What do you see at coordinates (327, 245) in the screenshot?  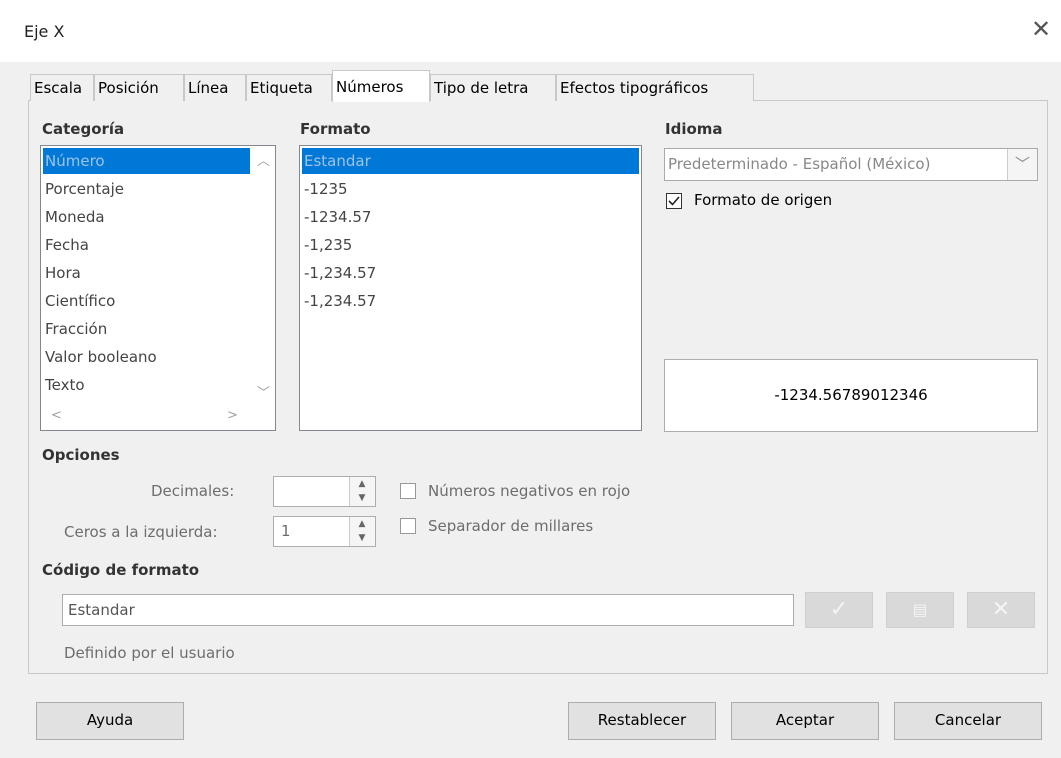 I see `list-item: -1,235` at bounding box center [327, 245].